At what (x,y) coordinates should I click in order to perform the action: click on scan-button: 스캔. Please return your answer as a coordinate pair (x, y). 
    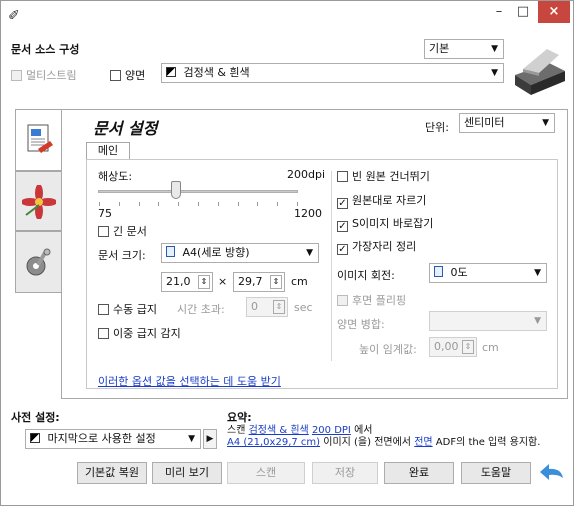
    Looking at the image, I should click on (266, 473).